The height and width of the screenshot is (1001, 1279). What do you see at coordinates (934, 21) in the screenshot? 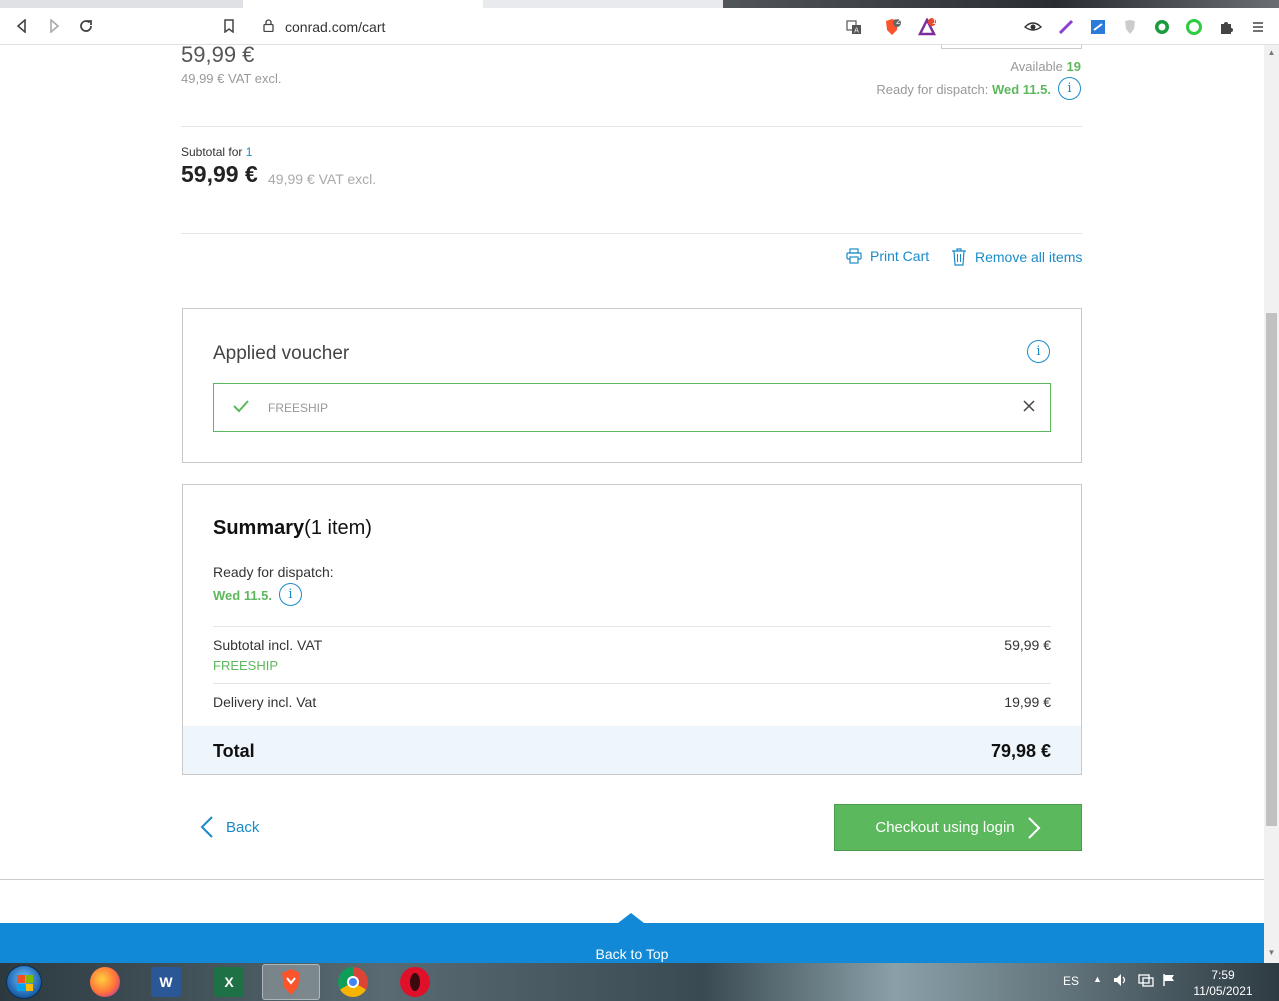
I see `alert-badge: 1` at bounding box center [934, 21].